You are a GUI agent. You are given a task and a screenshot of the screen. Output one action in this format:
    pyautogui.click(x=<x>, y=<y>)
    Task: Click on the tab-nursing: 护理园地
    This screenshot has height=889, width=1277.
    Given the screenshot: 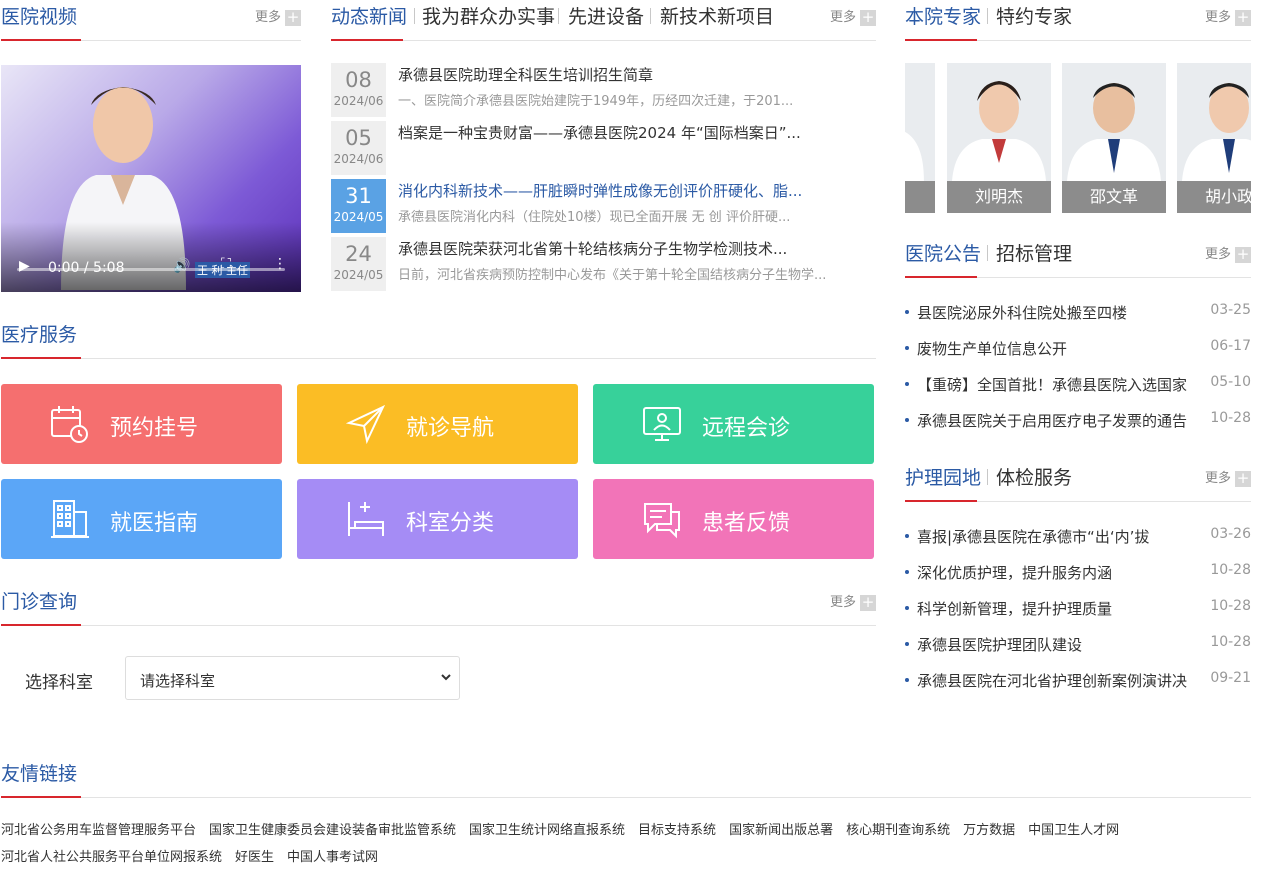 What is the action you would take?
    pyautogui.click(x=943, y=476)
    